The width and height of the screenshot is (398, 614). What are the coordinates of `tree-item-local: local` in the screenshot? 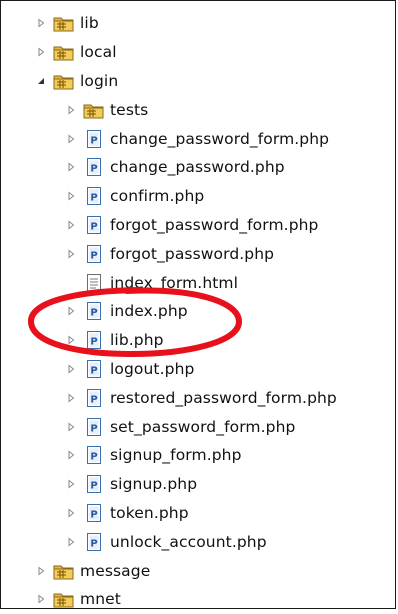 It's located at (199, 52).